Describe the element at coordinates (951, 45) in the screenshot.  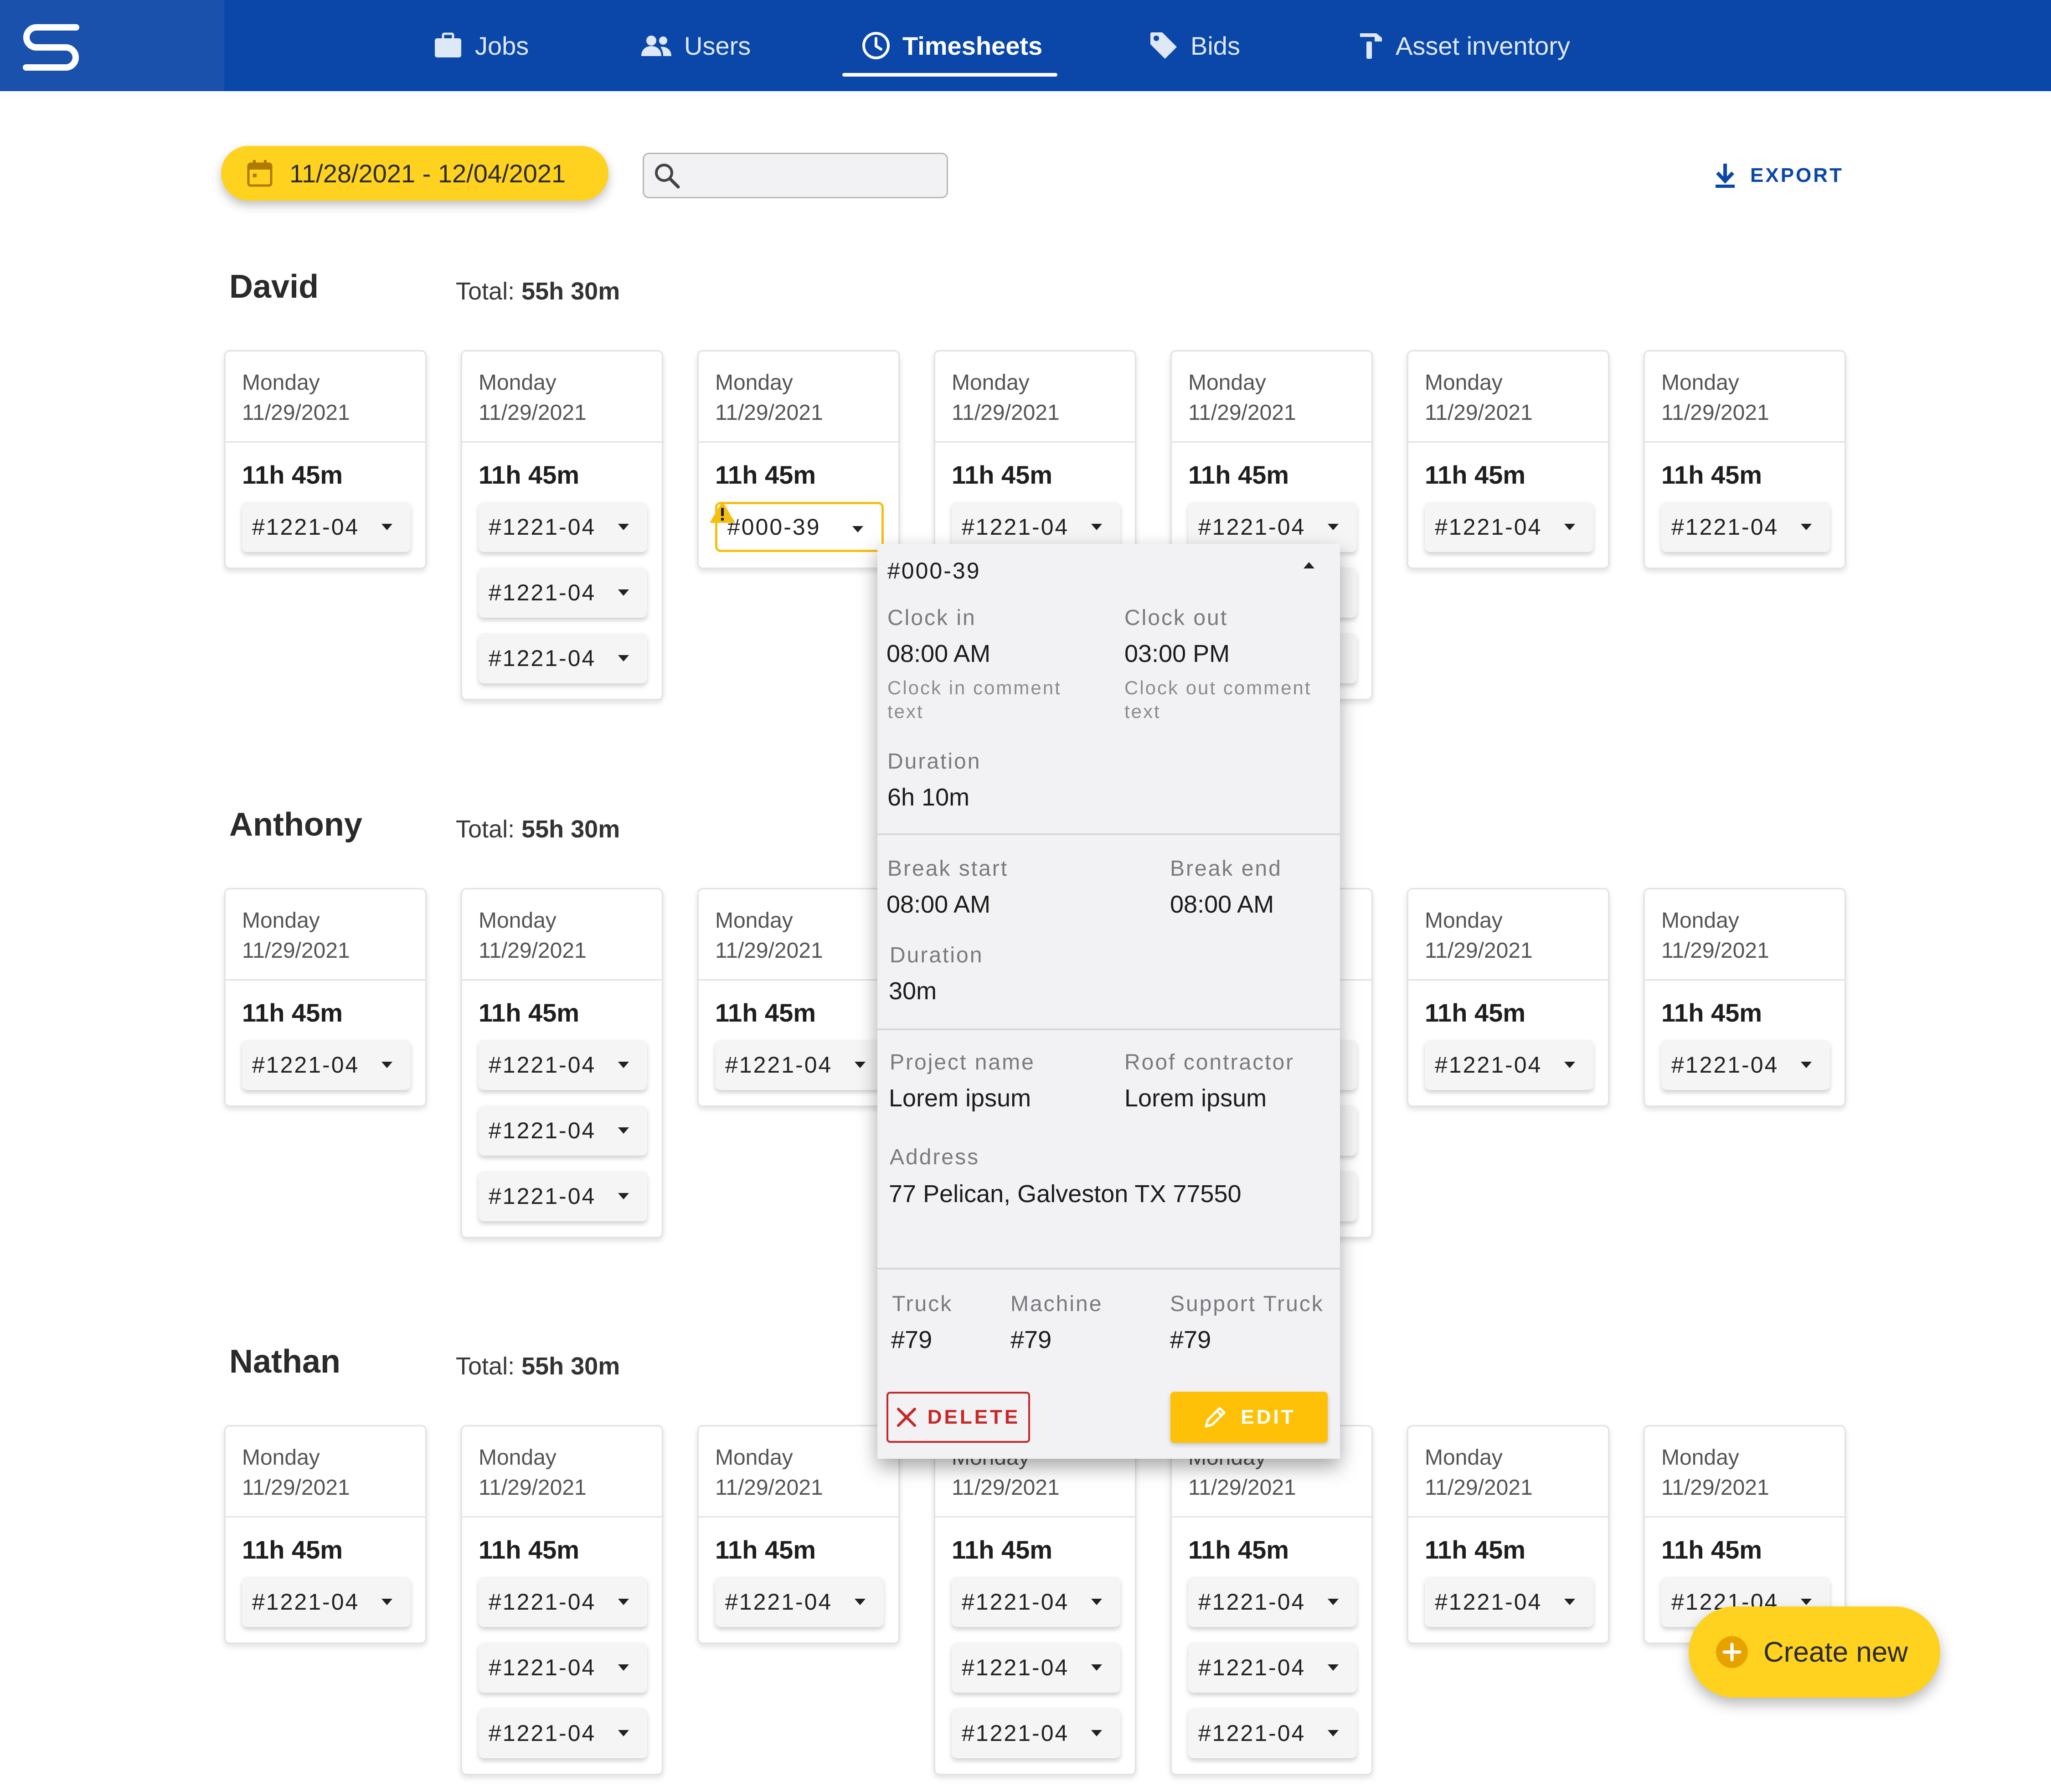
I see `nav-timesheets: Timesheets` at that location.